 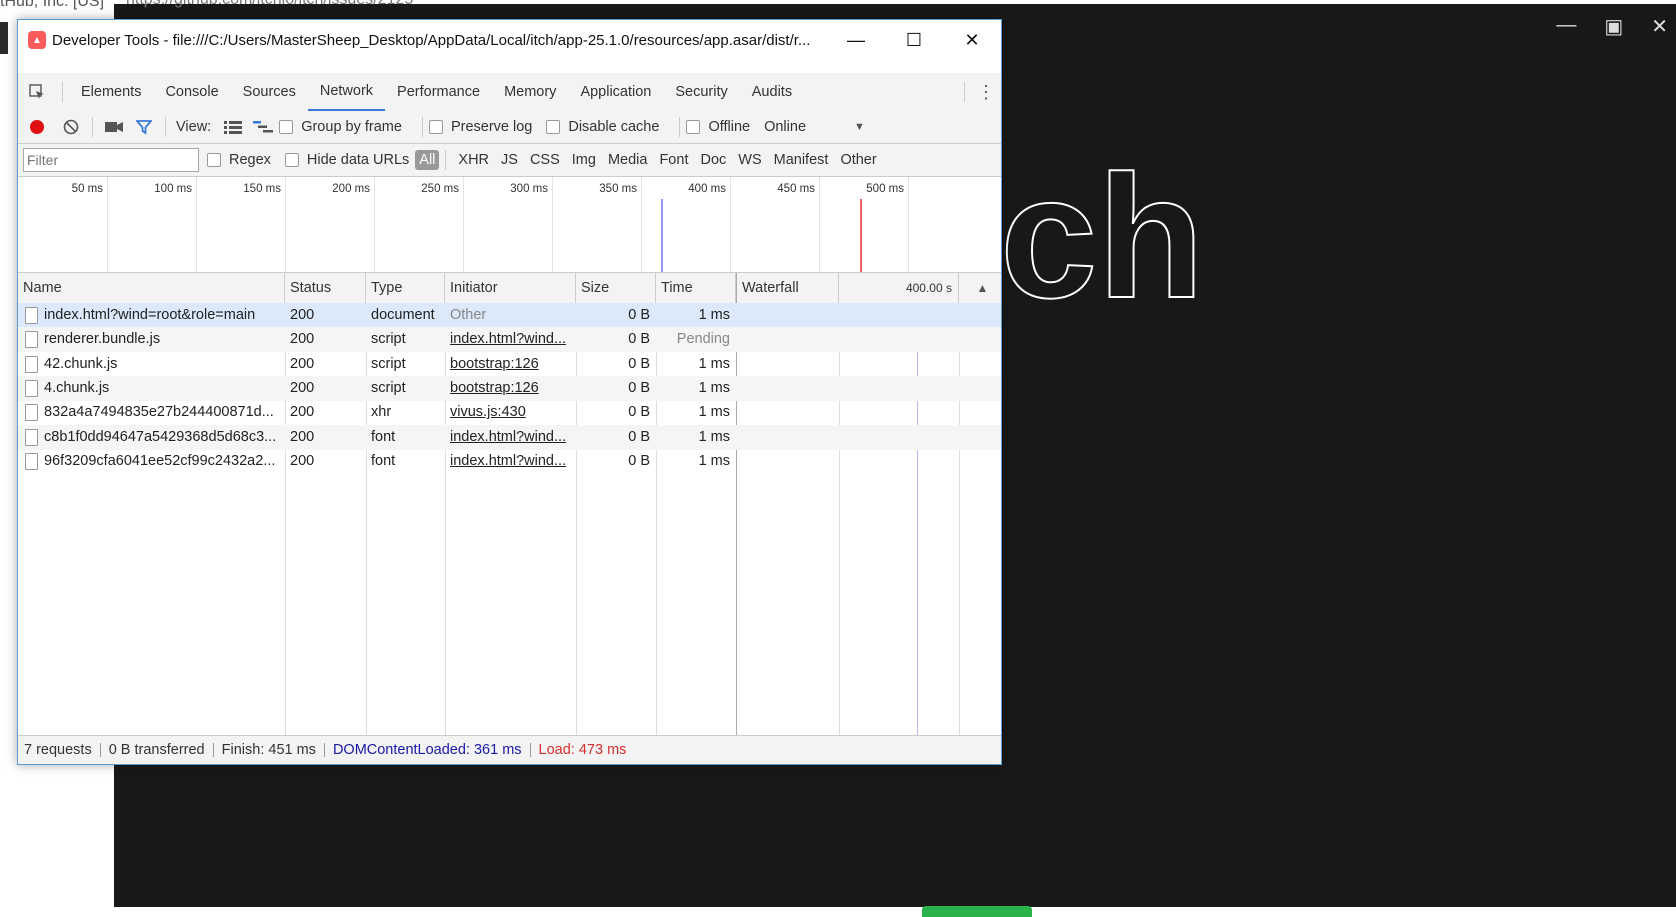 I want to click on tab-performance: Performance, so click(x=438, y=92).